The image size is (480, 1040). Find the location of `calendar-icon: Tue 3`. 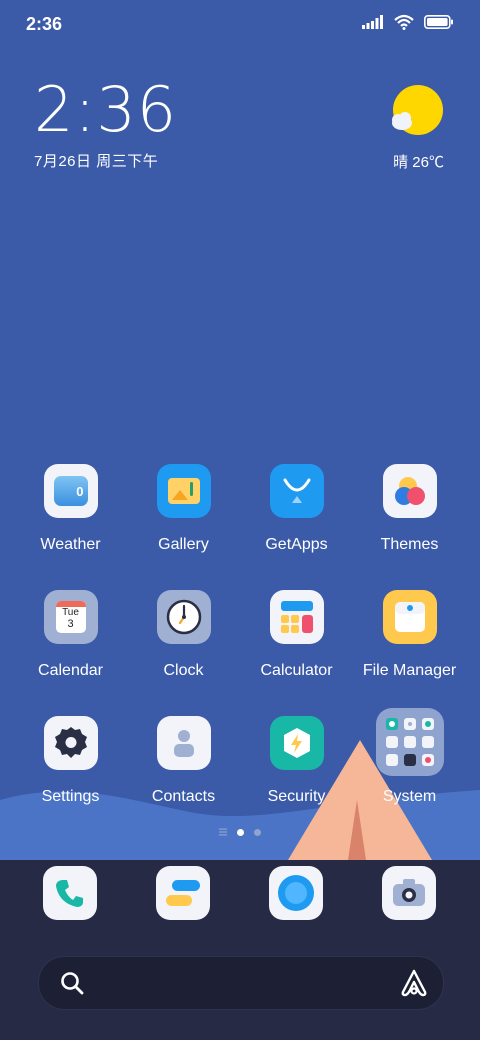

calendar-icon: Tue 3 is located at coordinates (70, 617).